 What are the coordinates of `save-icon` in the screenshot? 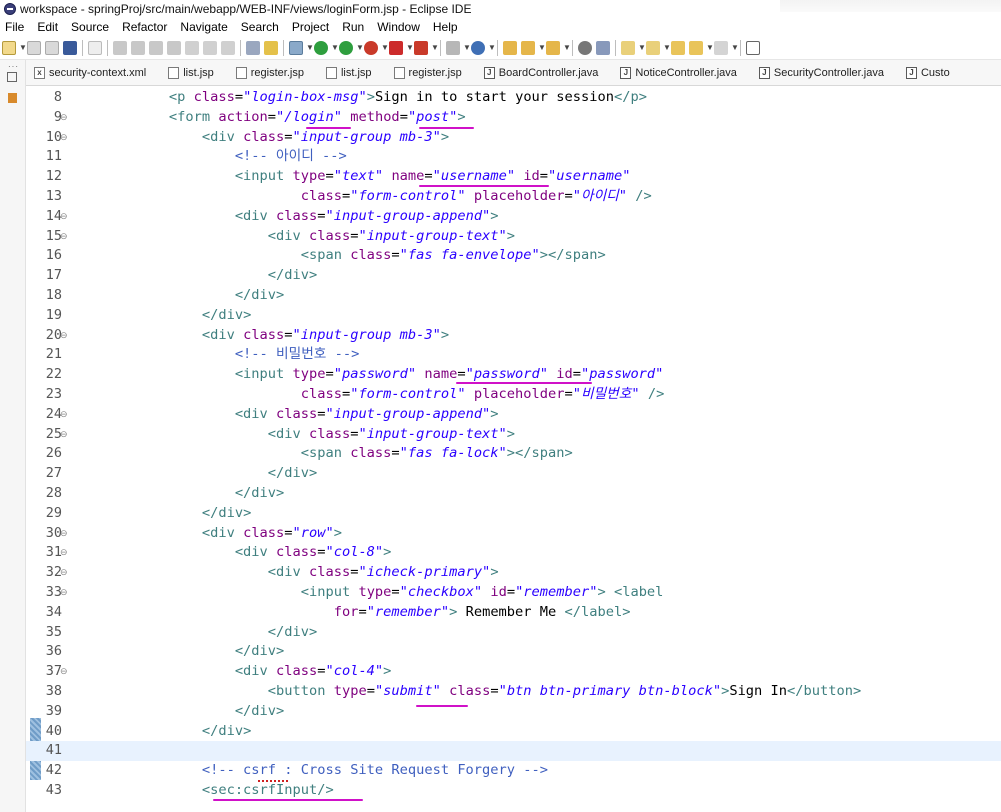 It's located at (34, 48).